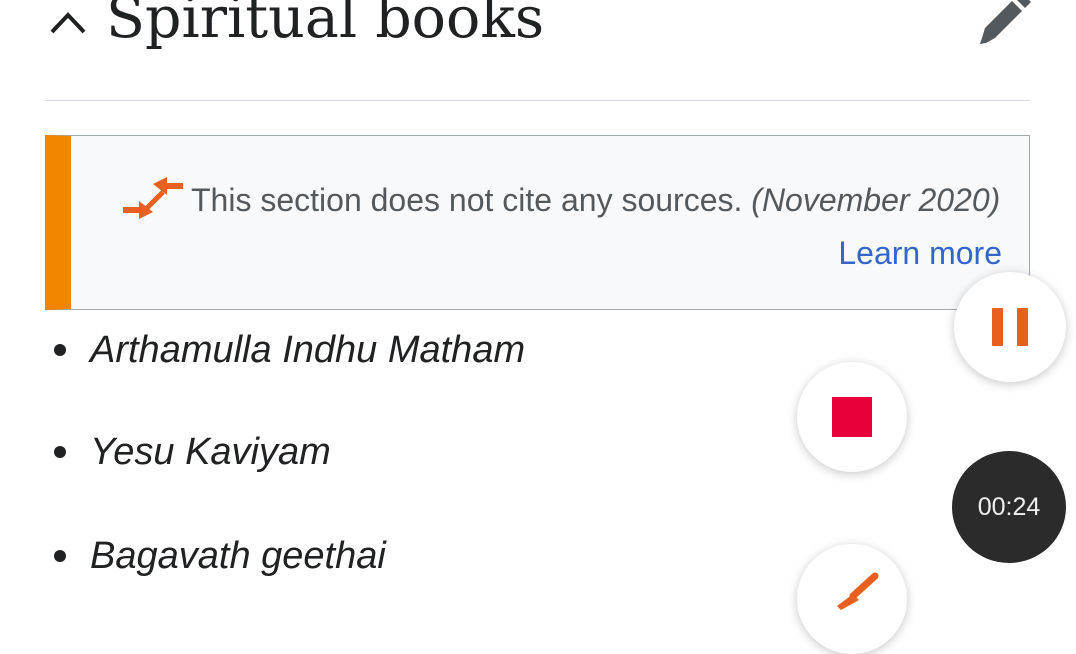  I want to click on learn-more-link: Learn more, so click(920, 253).